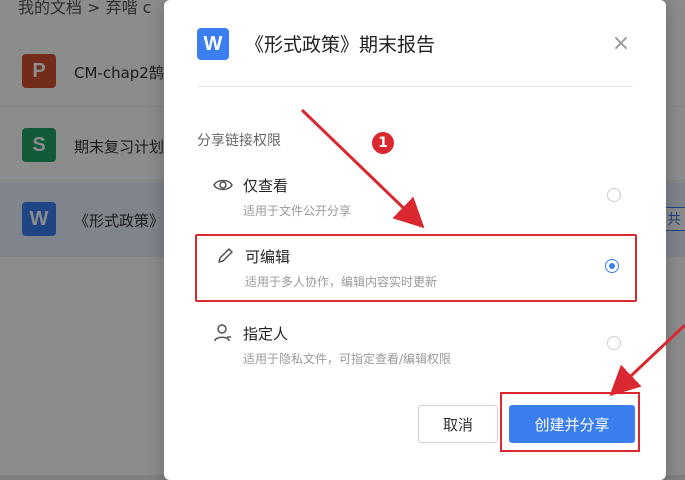 The image size is (685, 480). I want to click on step-number-badge: 1, so click(383, 143).